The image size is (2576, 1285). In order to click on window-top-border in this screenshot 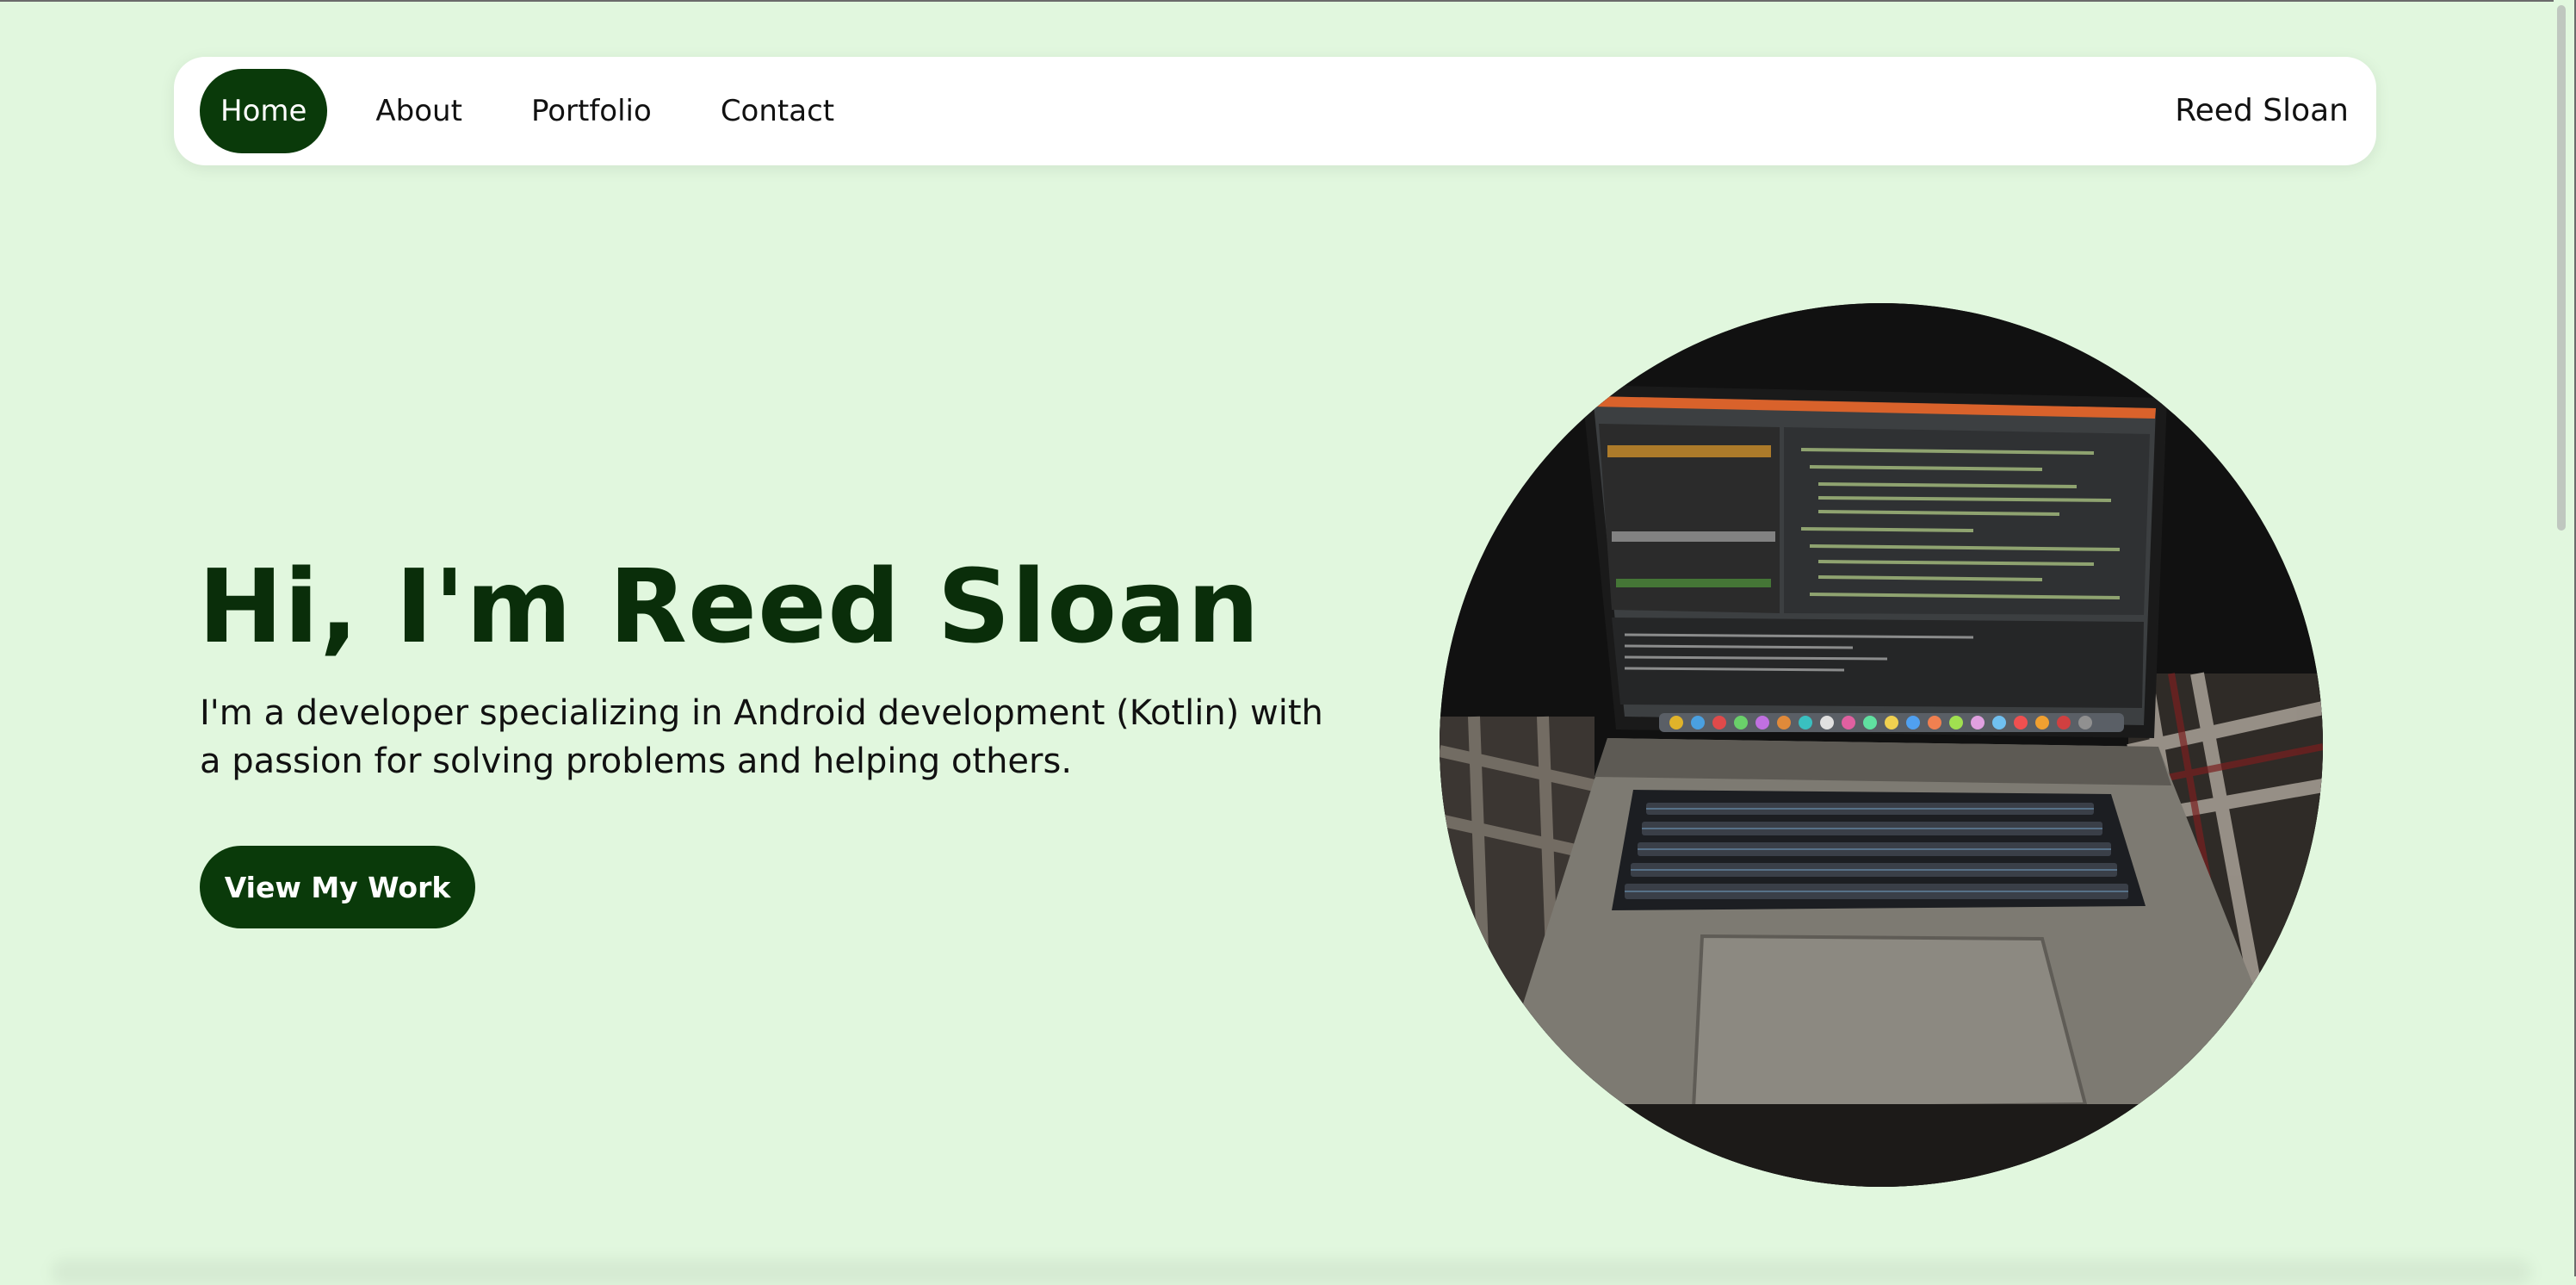, I will do `click(1288, 1)`.